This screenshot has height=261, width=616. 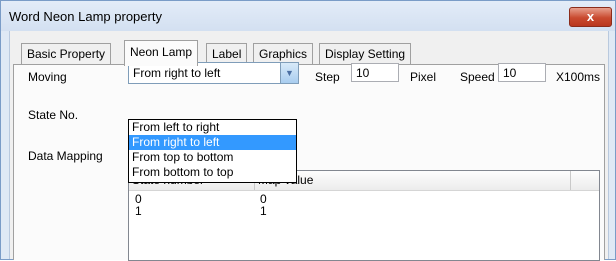 I want to click on step-unit: Pixel, so click(x=423, y=77).